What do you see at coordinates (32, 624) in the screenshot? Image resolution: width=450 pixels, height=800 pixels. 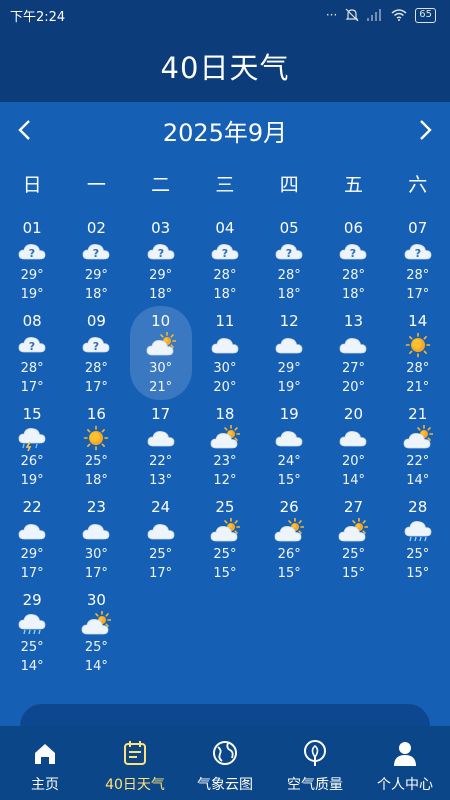 I see `rain-icon` at bounding box center [32, 624].